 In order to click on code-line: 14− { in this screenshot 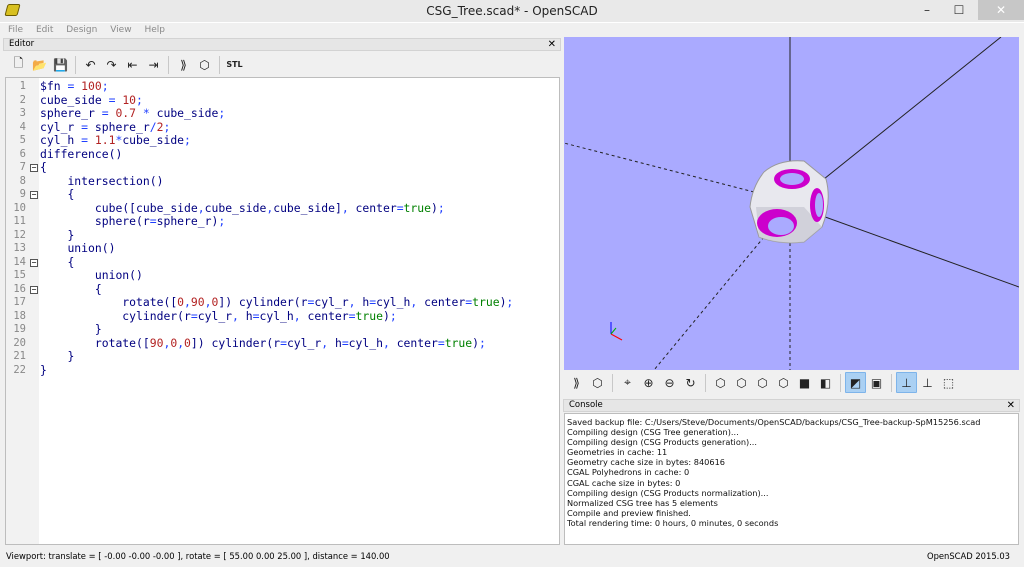, I will do `click(282, 262)`.